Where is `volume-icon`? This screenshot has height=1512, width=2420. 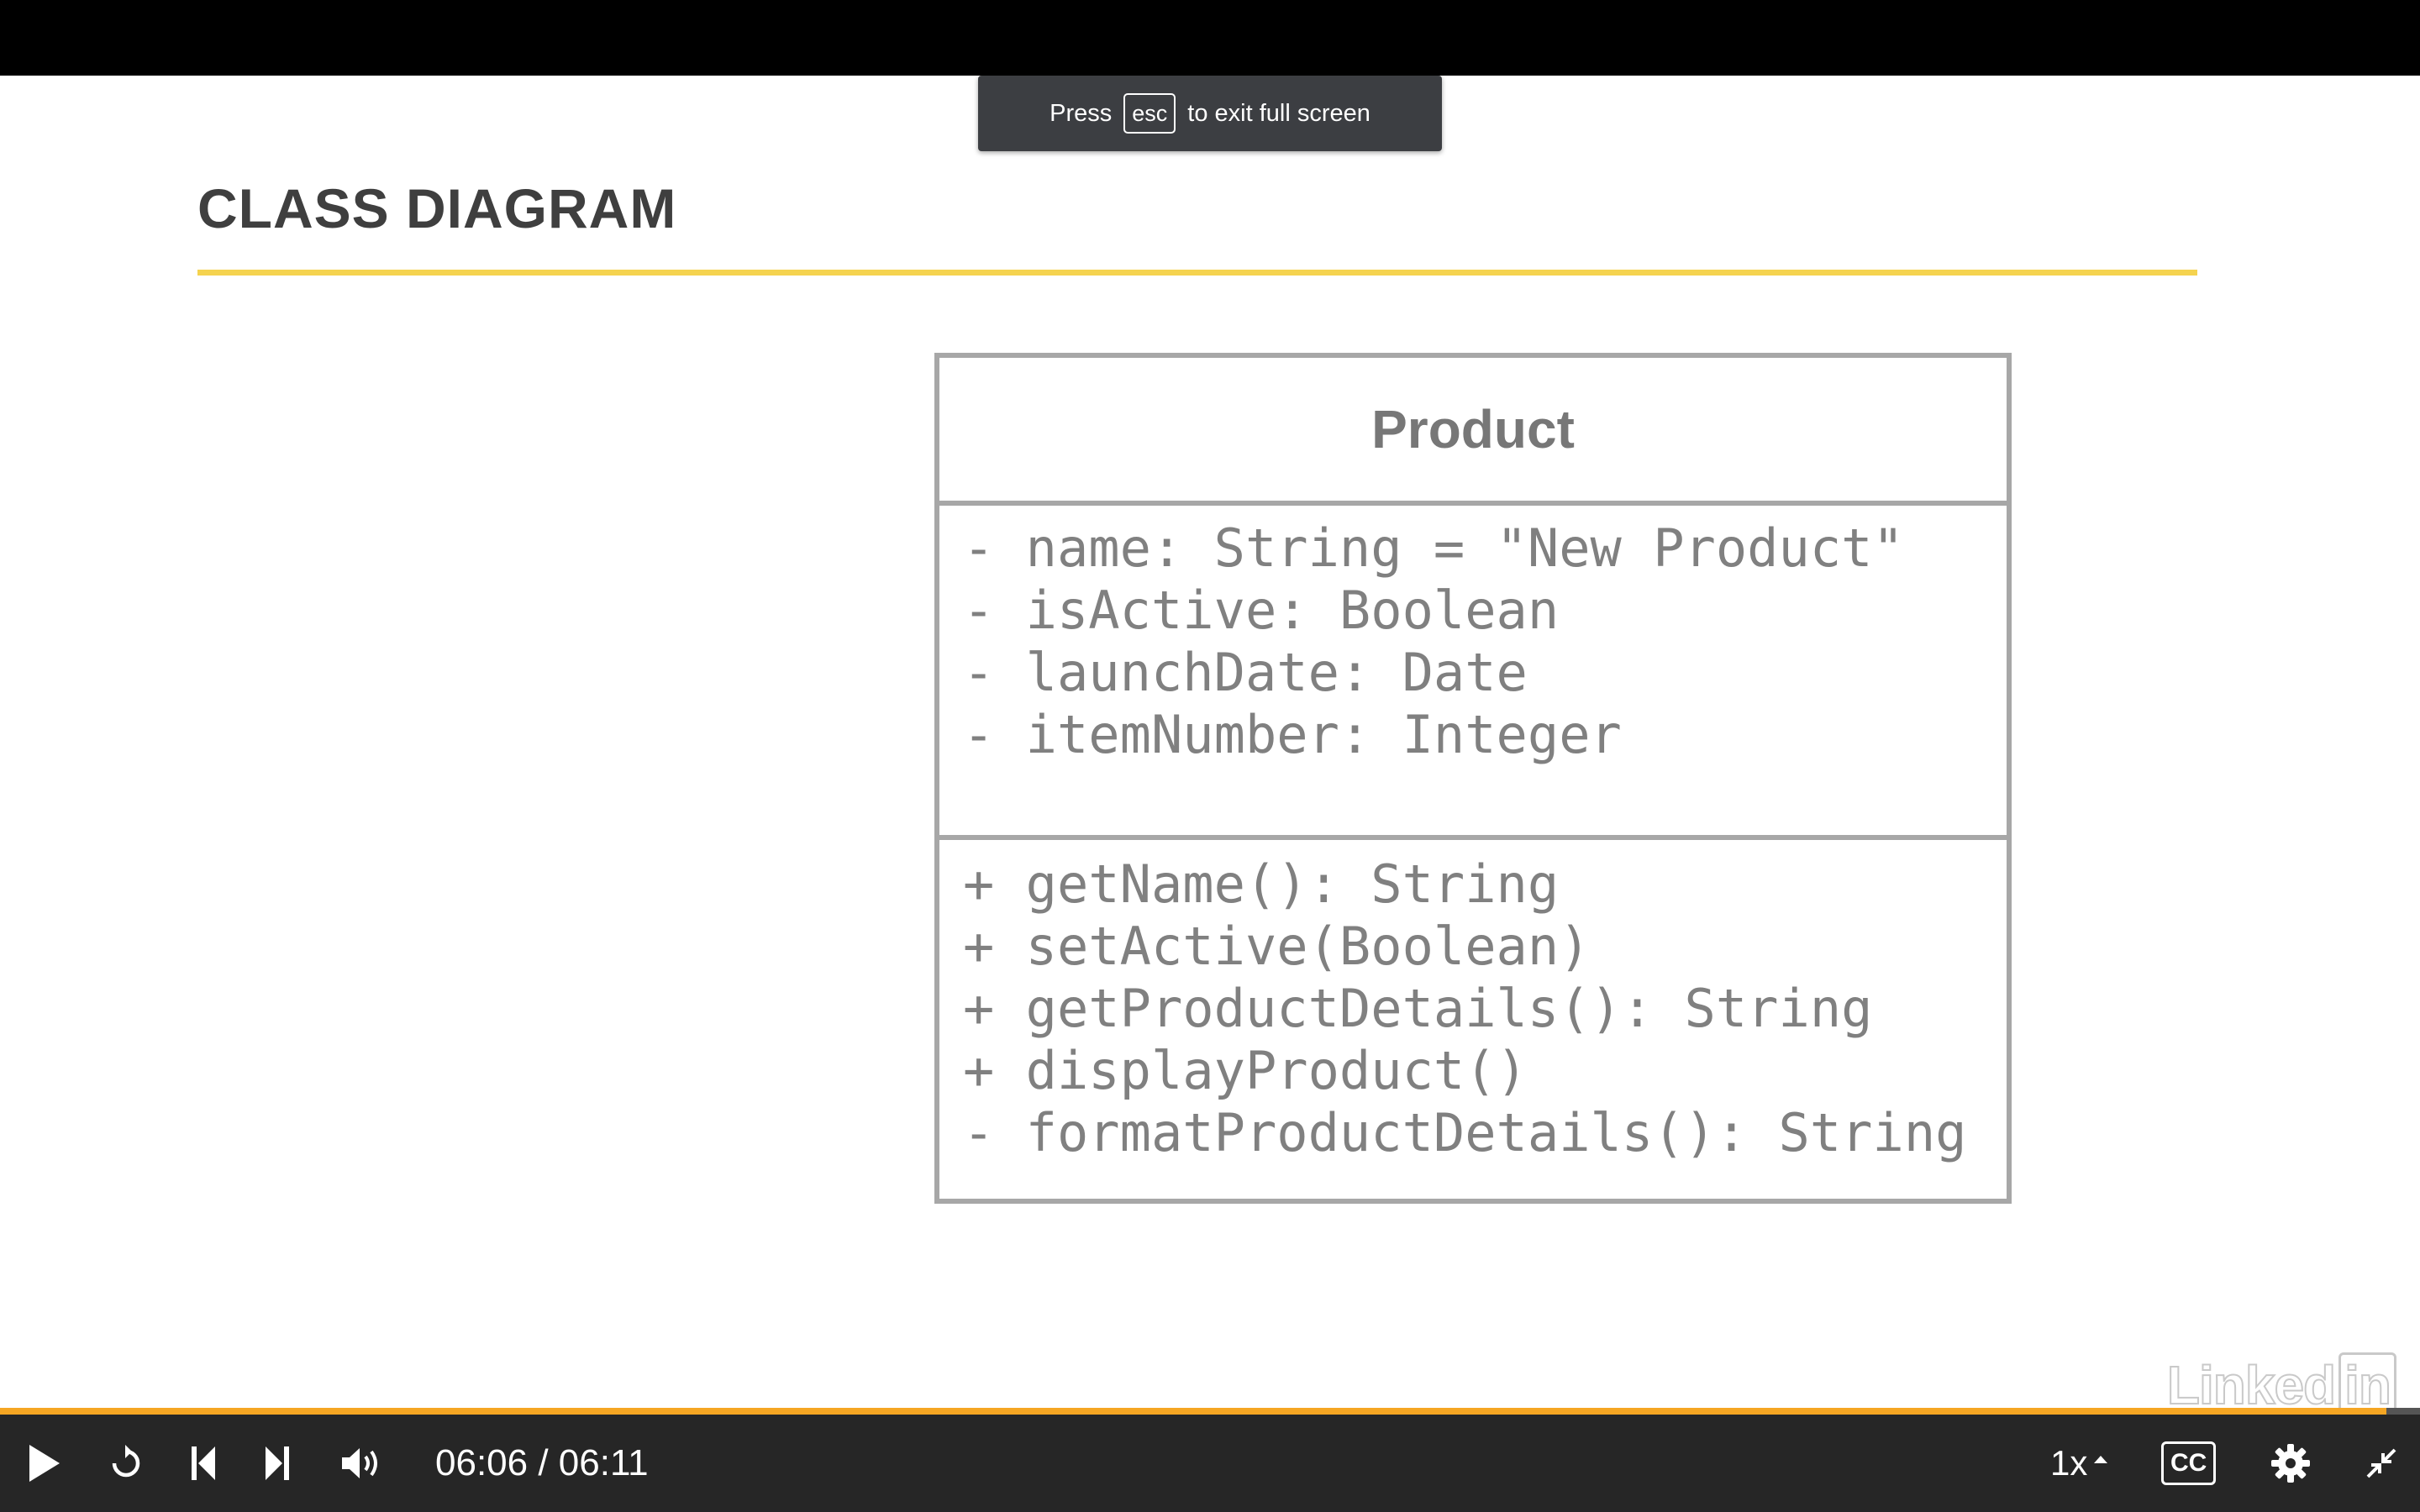 volume-icon is located at coordinates (359, 1463).